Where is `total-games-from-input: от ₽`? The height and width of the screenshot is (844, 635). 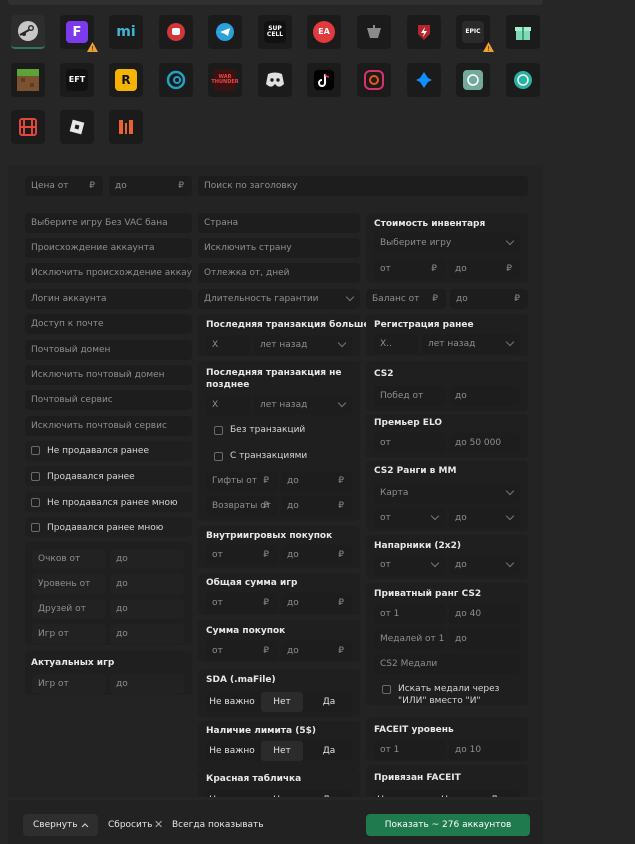
total-games-from-input: от ₽ is located at coordinates (241, 603).